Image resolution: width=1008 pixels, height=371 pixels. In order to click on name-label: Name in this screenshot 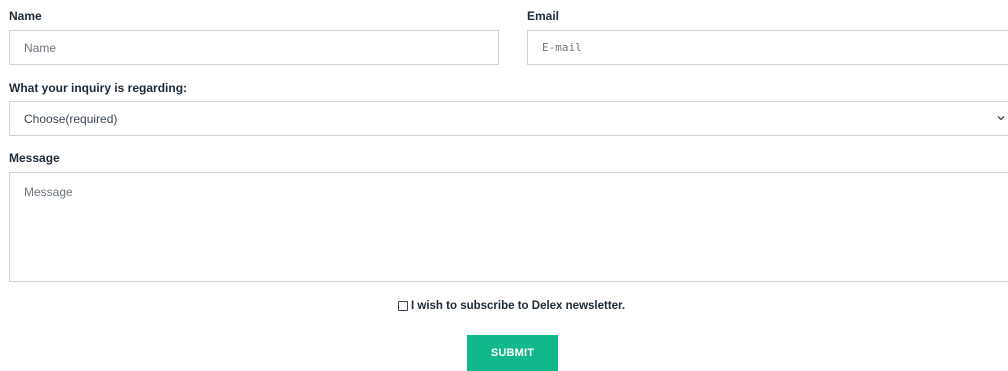, I will do `click(25, 16)`.